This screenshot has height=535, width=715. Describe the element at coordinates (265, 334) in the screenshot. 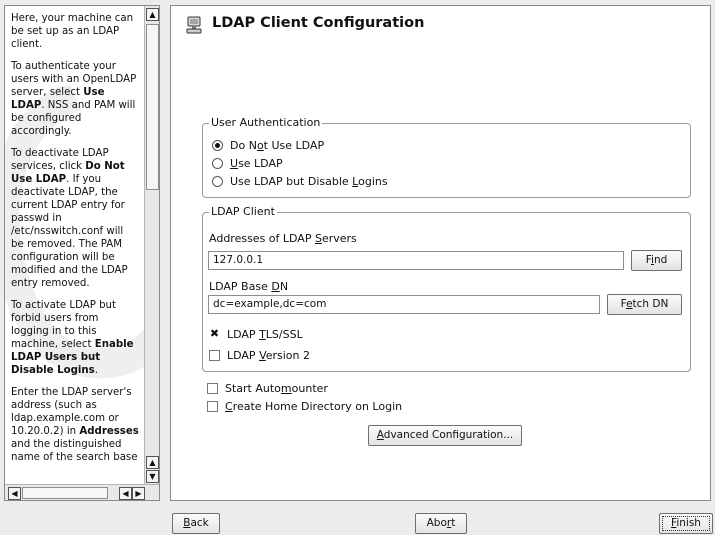

I see `checkbox-label: LDAP TLS/SSL` at that location.